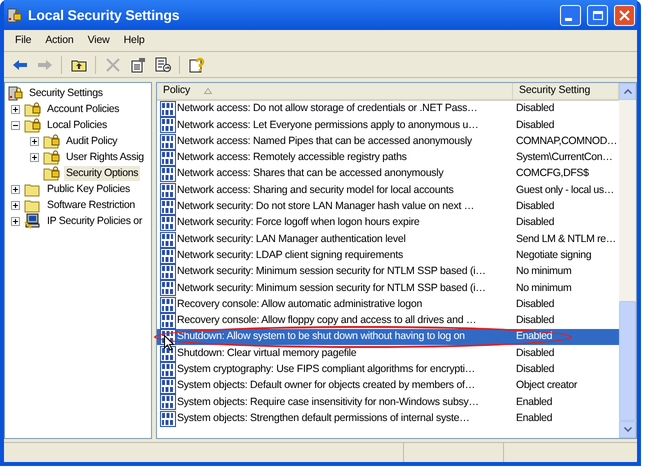 The width and height of the screenshot is (649, 473). I want to click on tree-item: Security Settings, so click(66, 93).